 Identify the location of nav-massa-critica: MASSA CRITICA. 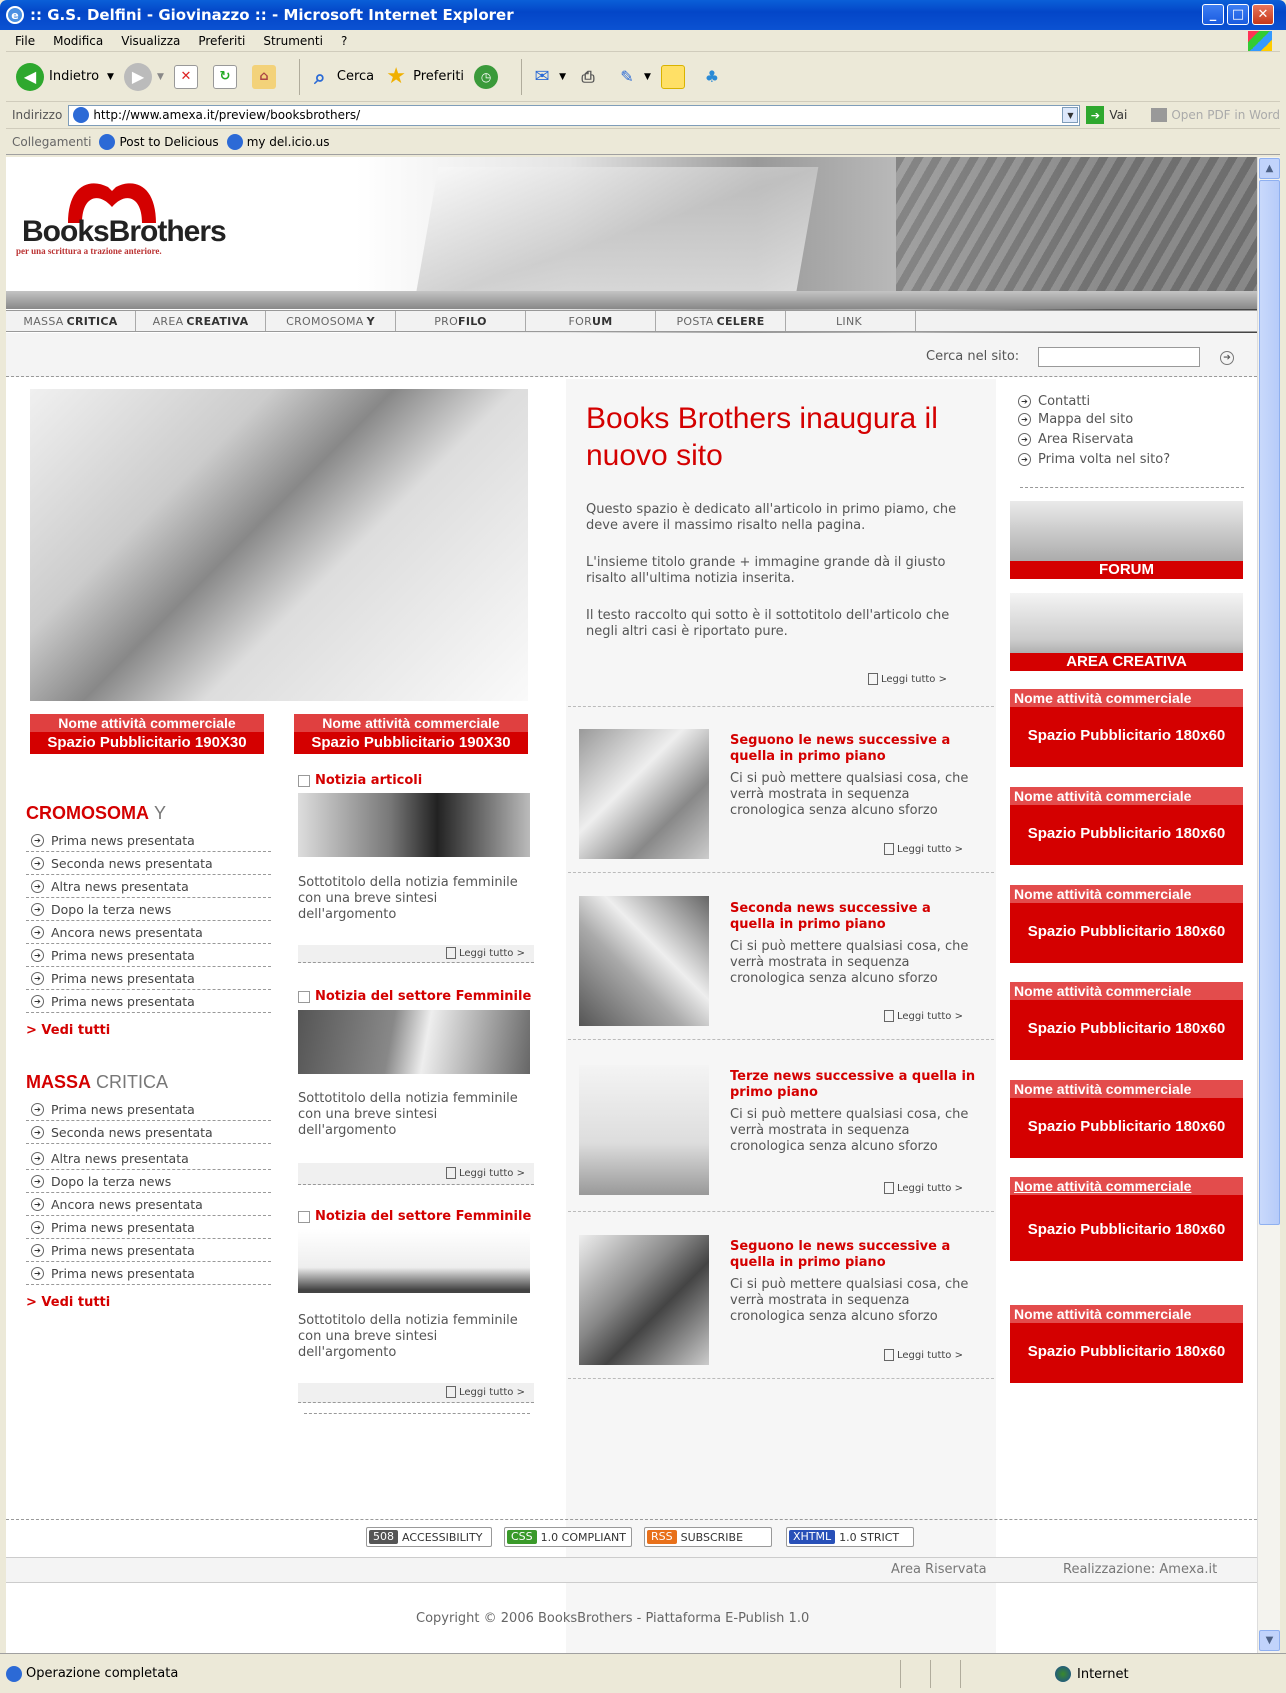
(71, 321).